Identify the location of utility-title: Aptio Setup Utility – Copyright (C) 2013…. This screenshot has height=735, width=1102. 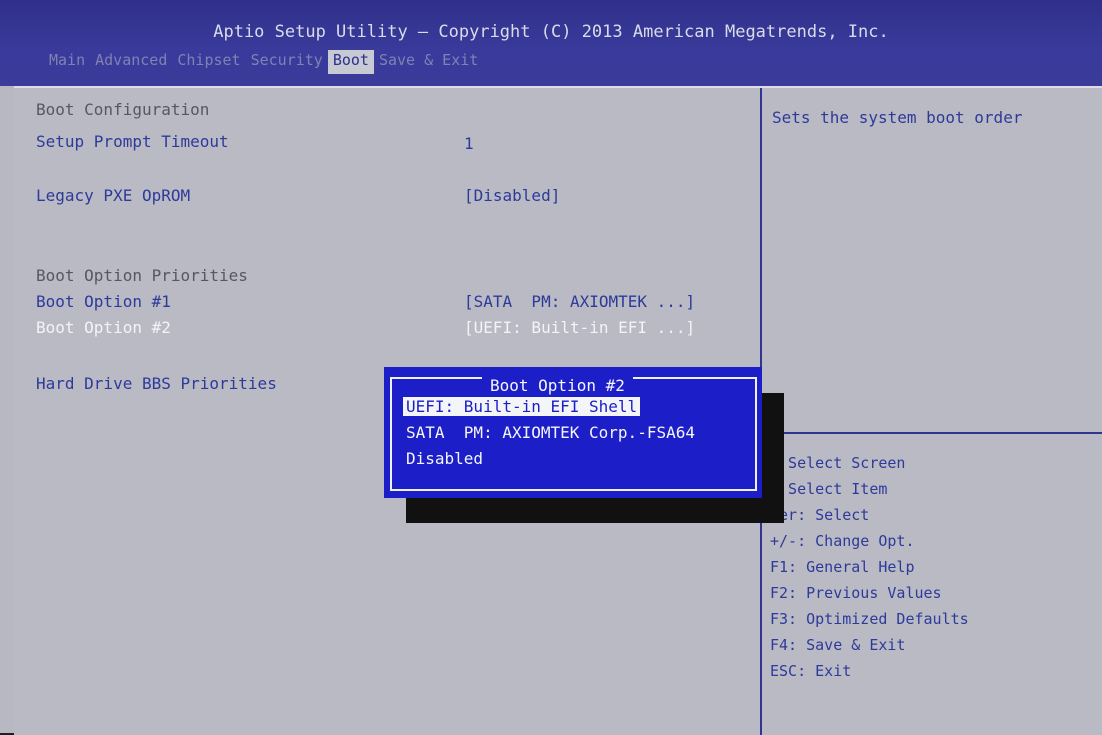
(551, 32).